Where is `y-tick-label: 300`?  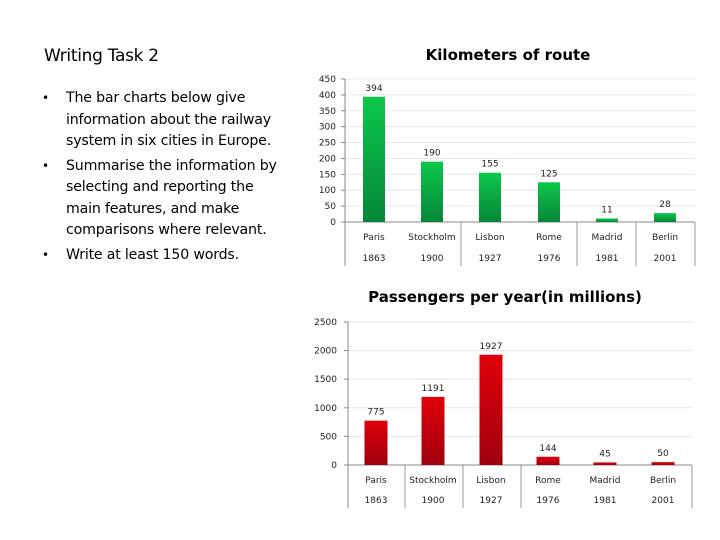
y-tick-label: 300 is located at coordinates (327, 128).